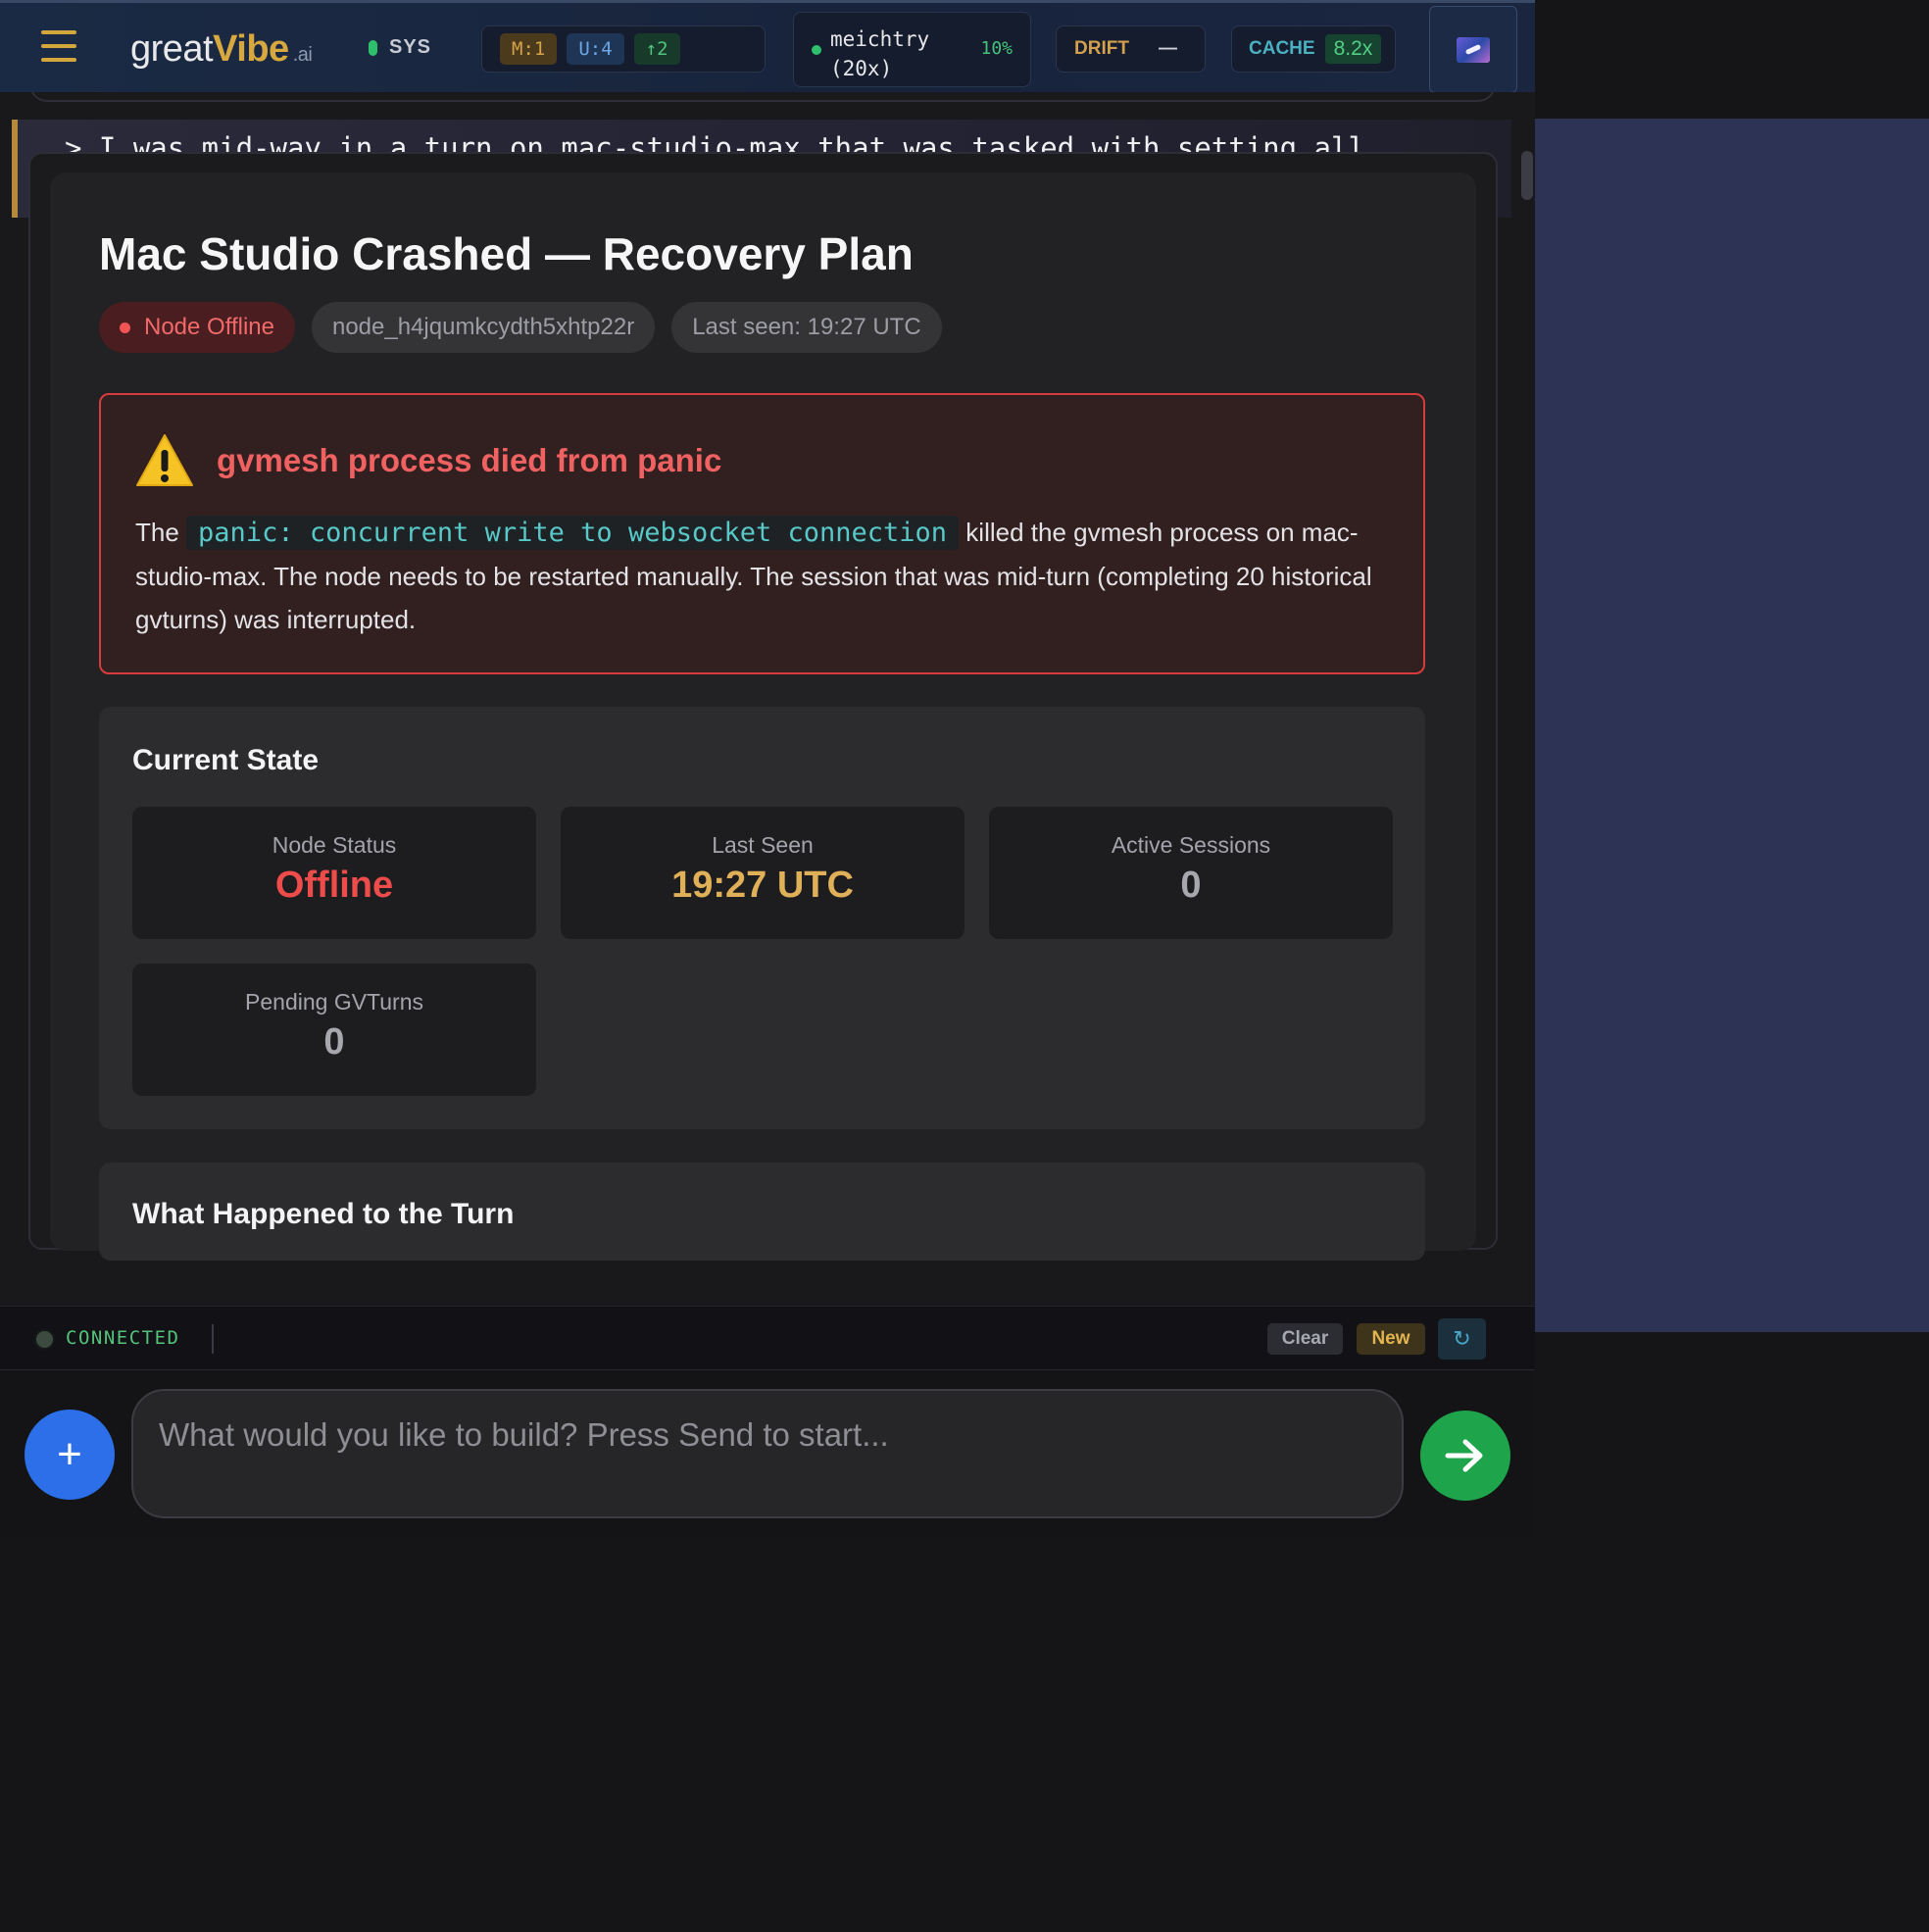 Image resolution: width=1929 pixels, height=1932 pixels. I want to click on connection-dot-icon, so click(45, 1339).